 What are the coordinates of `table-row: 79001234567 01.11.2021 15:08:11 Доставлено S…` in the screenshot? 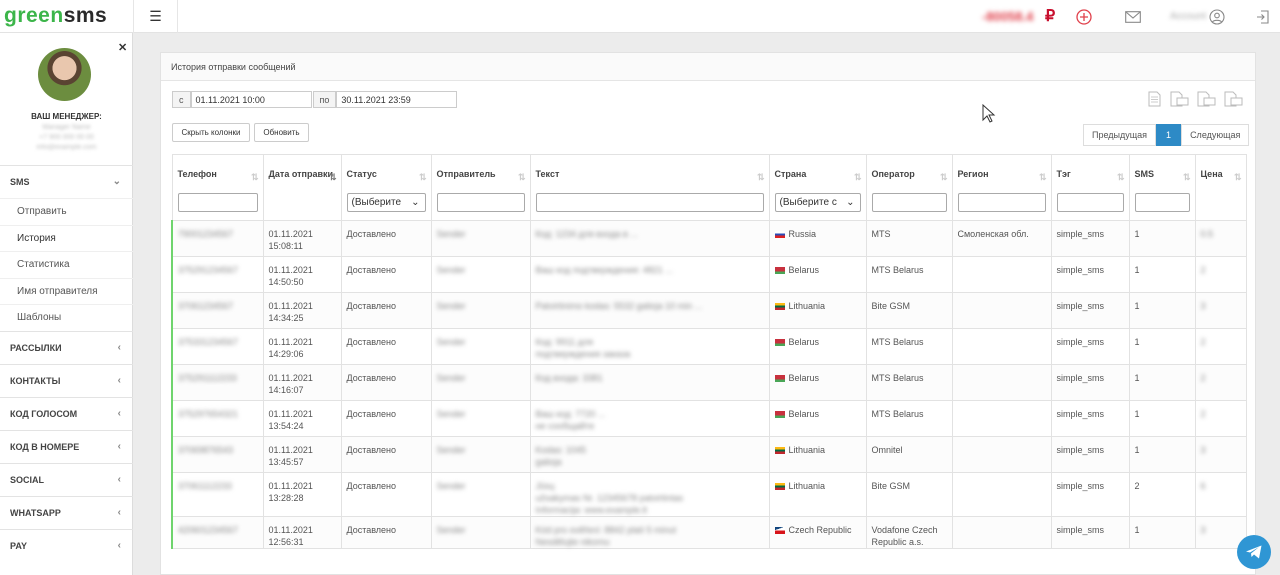 It's located at (709, 238).